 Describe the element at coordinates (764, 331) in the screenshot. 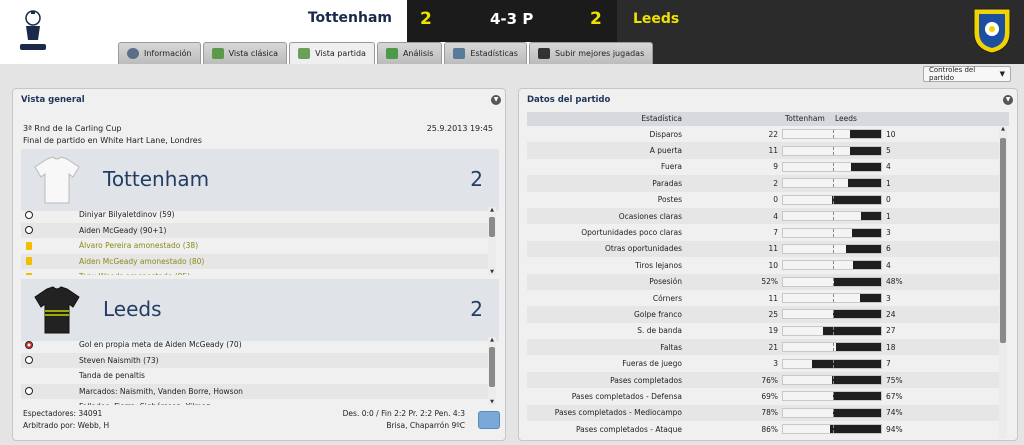

I see `stat-row: S. de banda 19 27` at that location.